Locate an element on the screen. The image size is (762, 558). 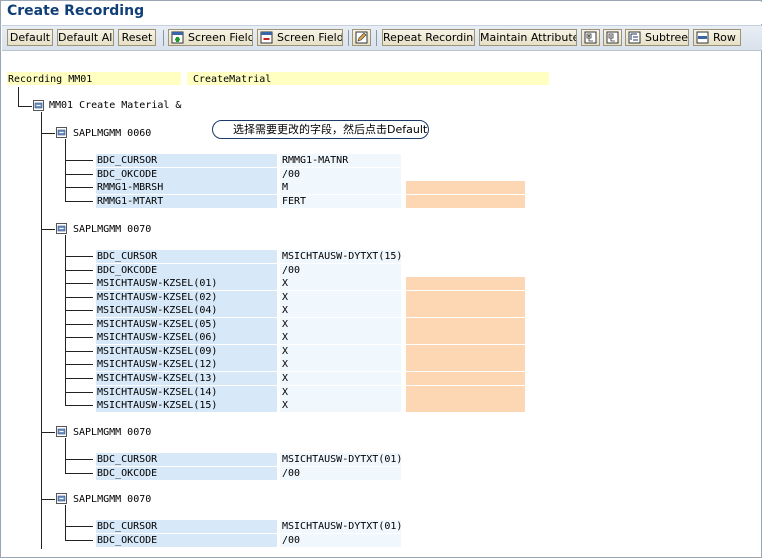
default-button-label: Default is located at coordinates (30, 37).